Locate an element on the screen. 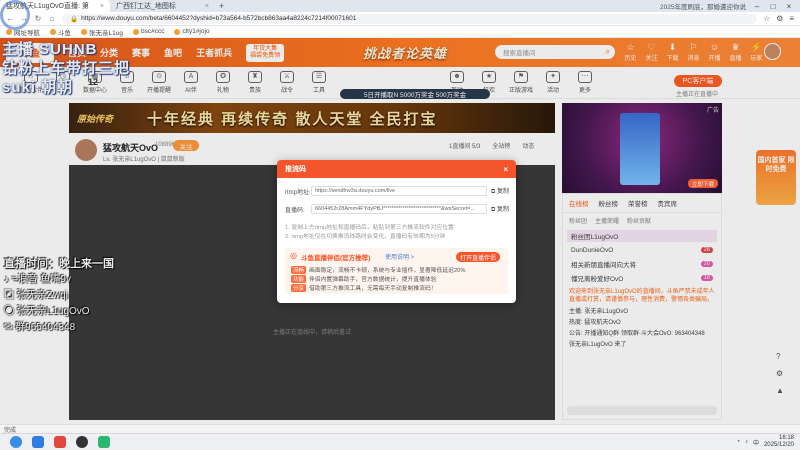 This screenshot has height=450, width=800. bookmark-item: bsc#ccc is located at coordinates (148, 31).